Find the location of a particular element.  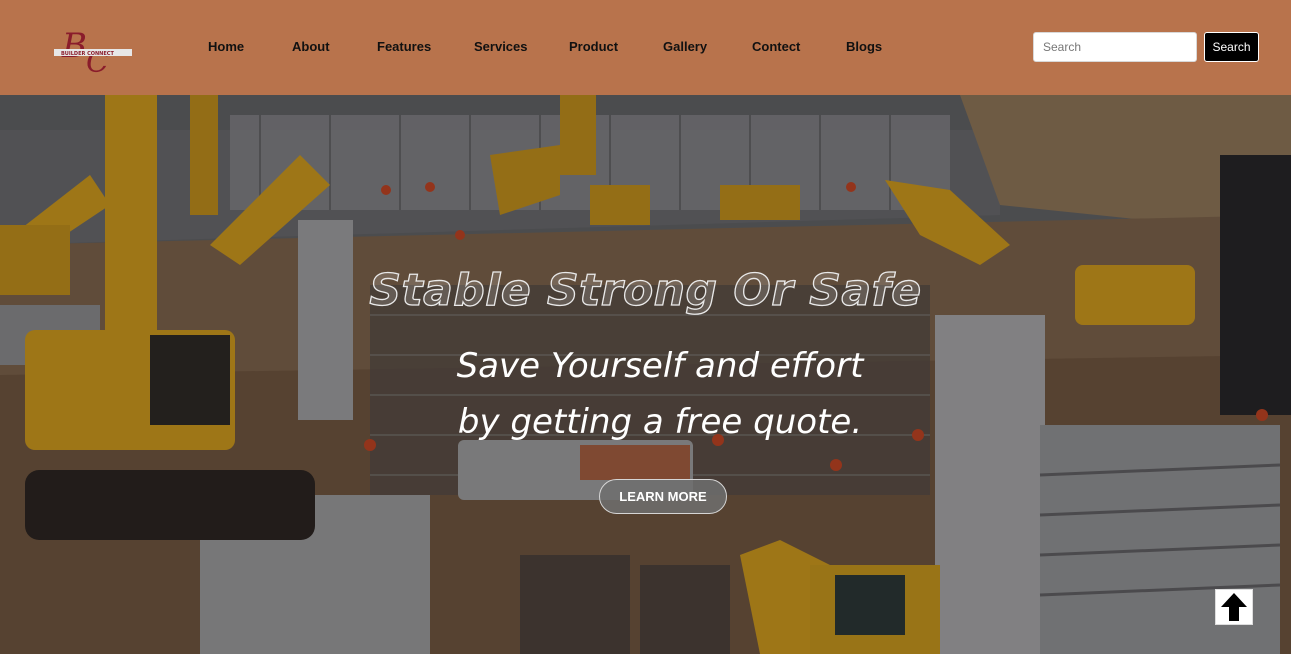

brand-logo: B C BUILDER CONNECT is located at coordinates (93, 51).